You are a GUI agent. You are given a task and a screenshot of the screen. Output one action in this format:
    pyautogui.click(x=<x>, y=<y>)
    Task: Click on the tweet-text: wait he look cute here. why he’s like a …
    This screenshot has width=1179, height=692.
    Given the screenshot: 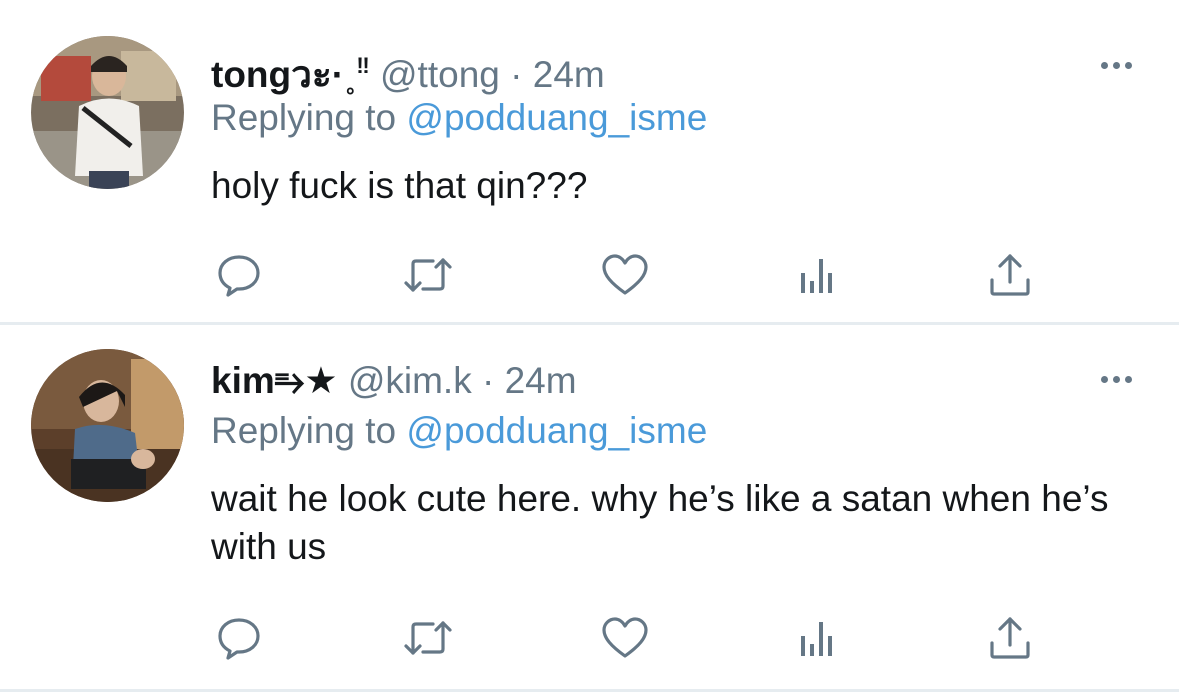 What is the action you would take?
    pyautogui.click(x=660, y=522)
    